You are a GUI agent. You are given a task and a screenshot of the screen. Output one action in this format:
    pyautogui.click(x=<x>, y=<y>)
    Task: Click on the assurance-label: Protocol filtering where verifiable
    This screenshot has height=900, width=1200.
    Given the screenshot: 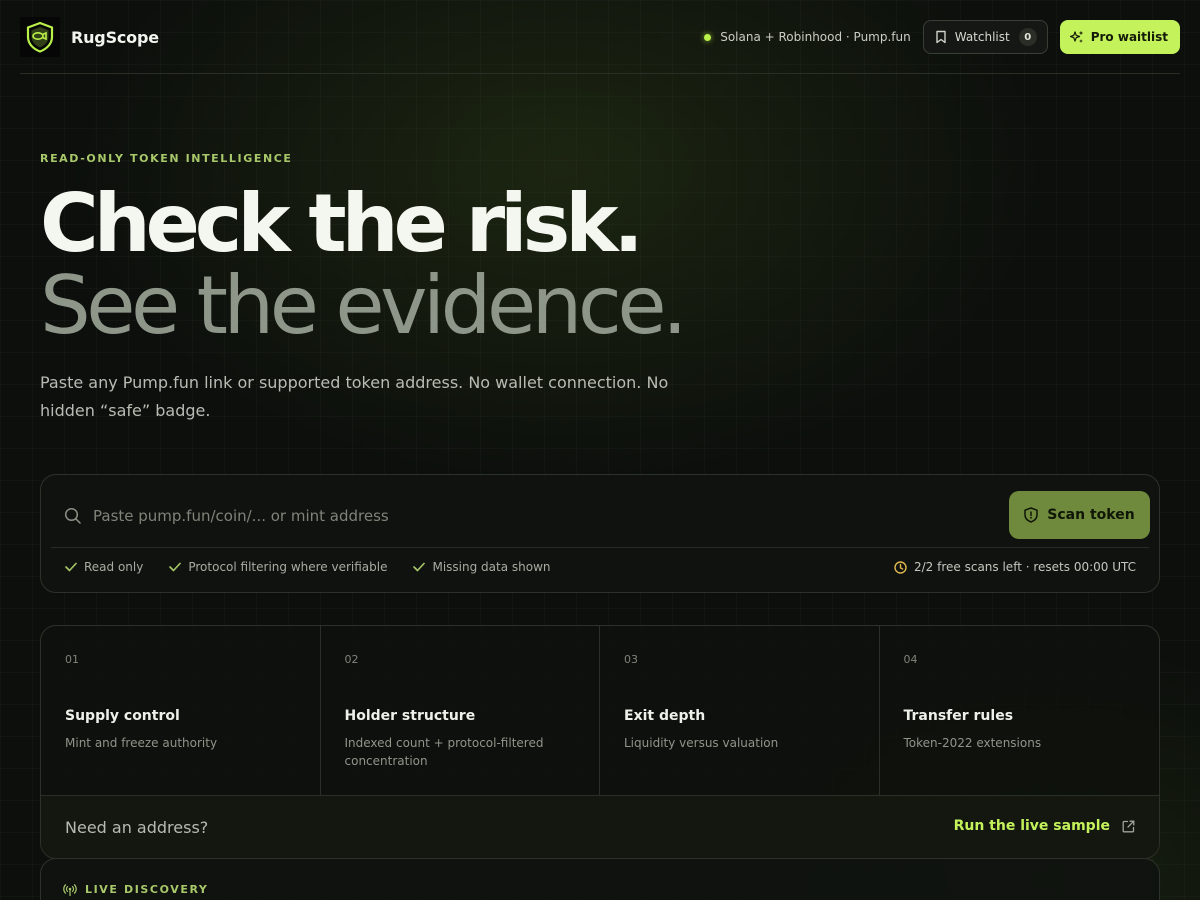 What is the action you would take?
    pyautogui.click(x=288, y=567)
    